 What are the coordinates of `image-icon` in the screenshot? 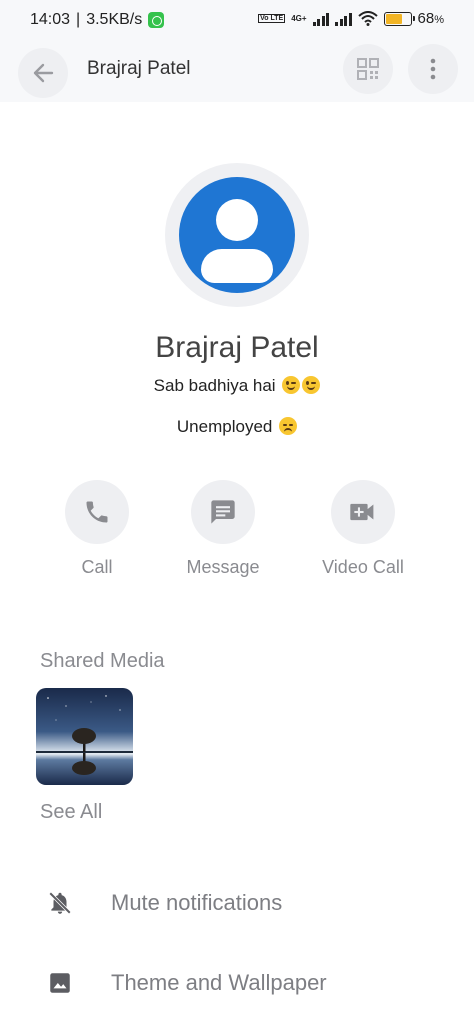 It's located at (60, 983).